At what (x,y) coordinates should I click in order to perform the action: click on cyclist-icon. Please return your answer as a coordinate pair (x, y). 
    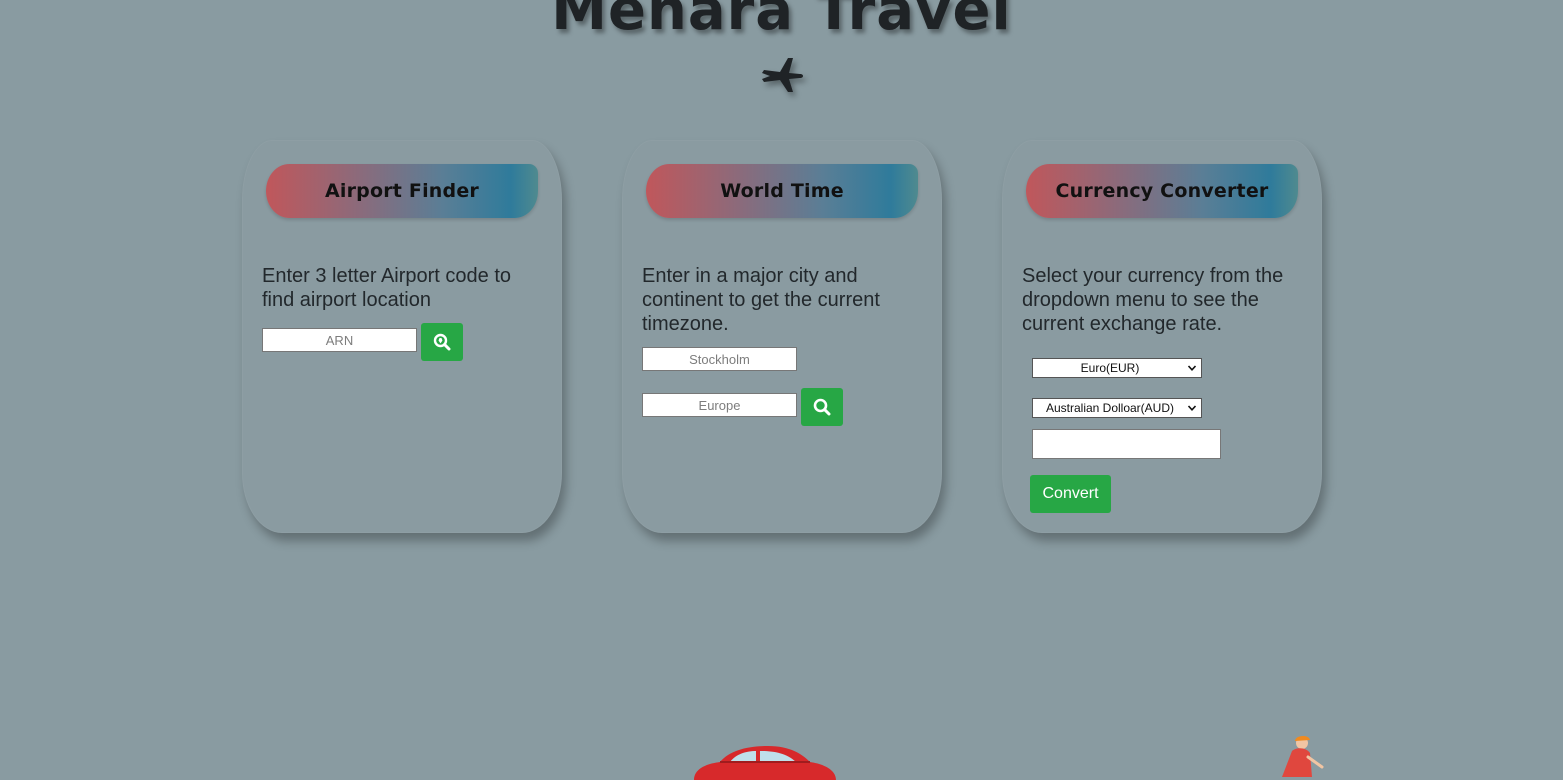
    Looking at the image, I should click on (1303, 756).